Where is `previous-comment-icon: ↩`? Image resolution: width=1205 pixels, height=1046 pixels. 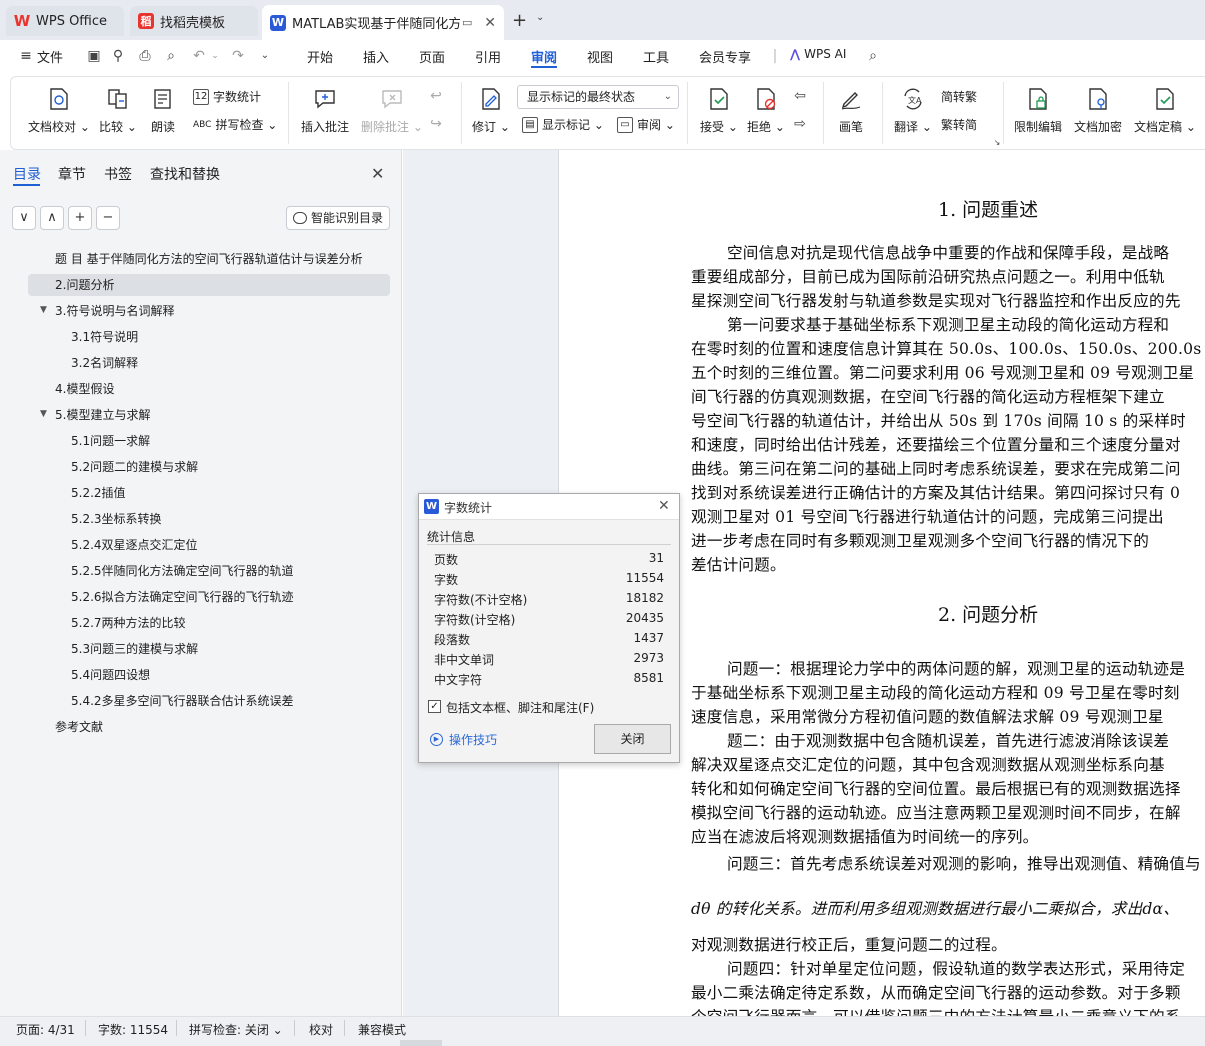
previous-comment-icon: ↩ is located at coordinates (436, 96).